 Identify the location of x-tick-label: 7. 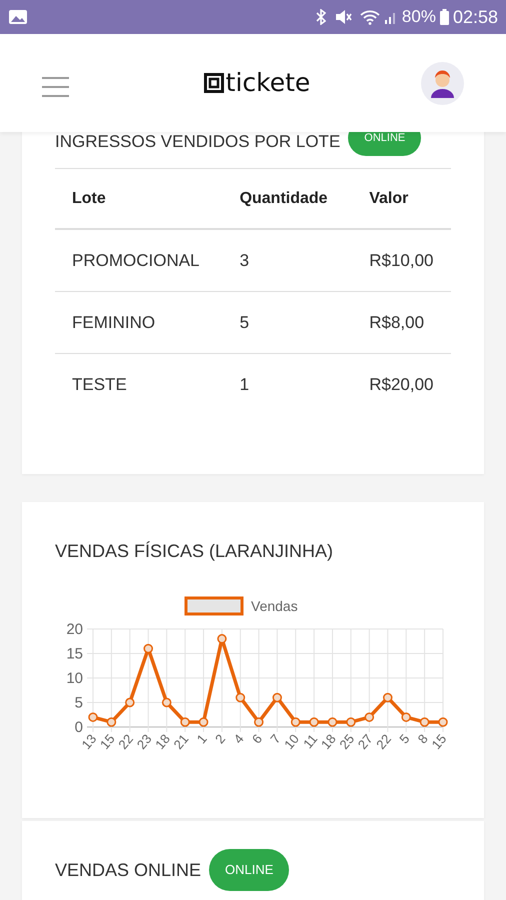
(275, 738).